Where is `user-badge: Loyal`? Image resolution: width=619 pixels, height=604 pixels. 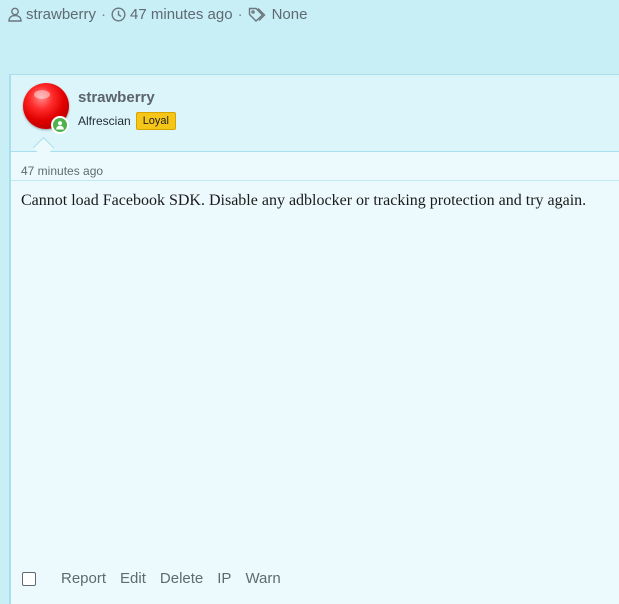
user-badge: Loyal is located at coordinates (155, 121).